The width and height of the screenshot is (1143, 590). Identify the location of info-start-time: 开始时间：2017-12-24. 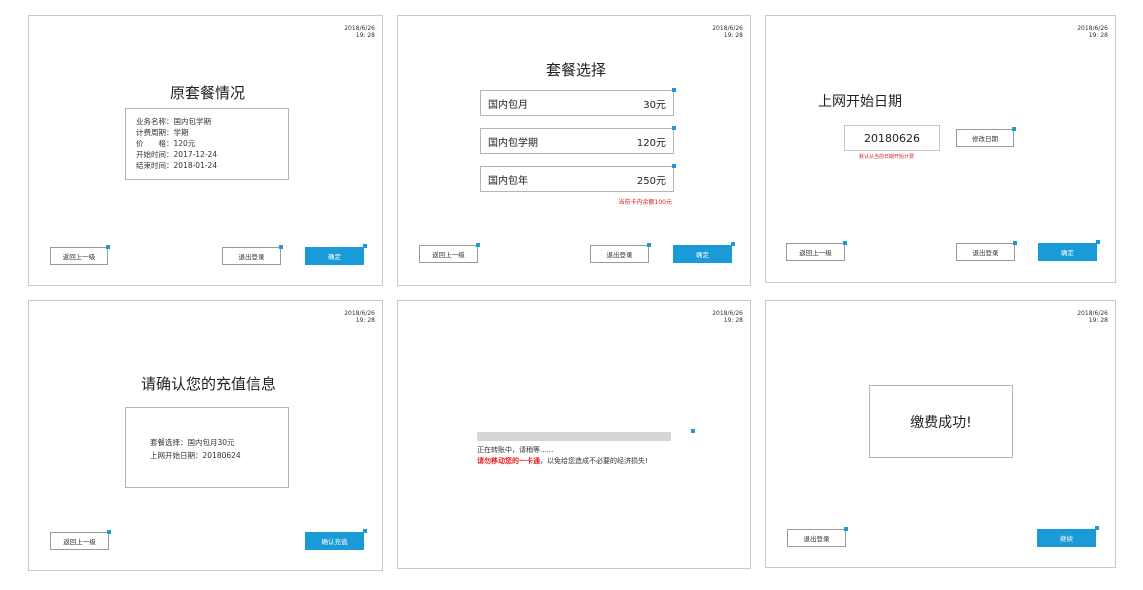
(177, 154).